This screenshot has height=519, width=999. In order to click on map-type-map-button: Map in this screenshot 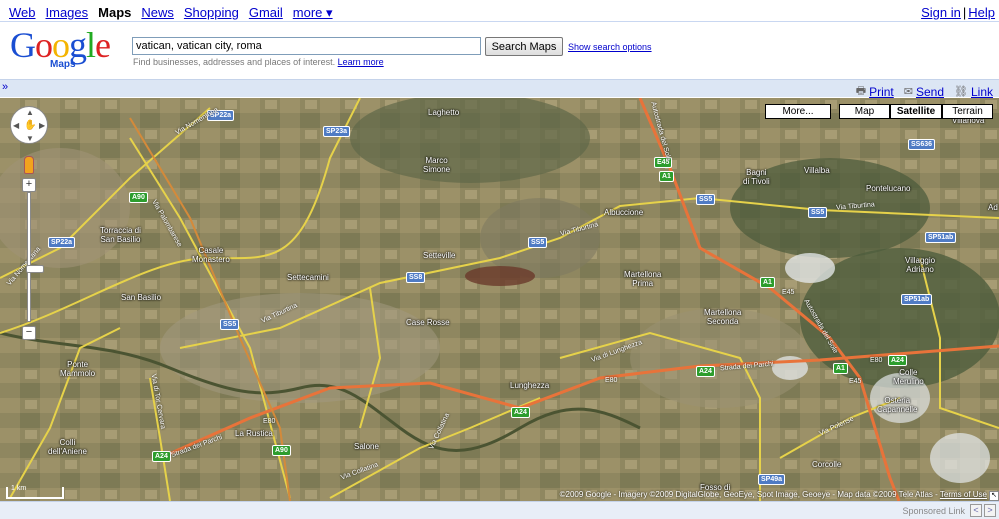, I will do `click(864, 111)`.